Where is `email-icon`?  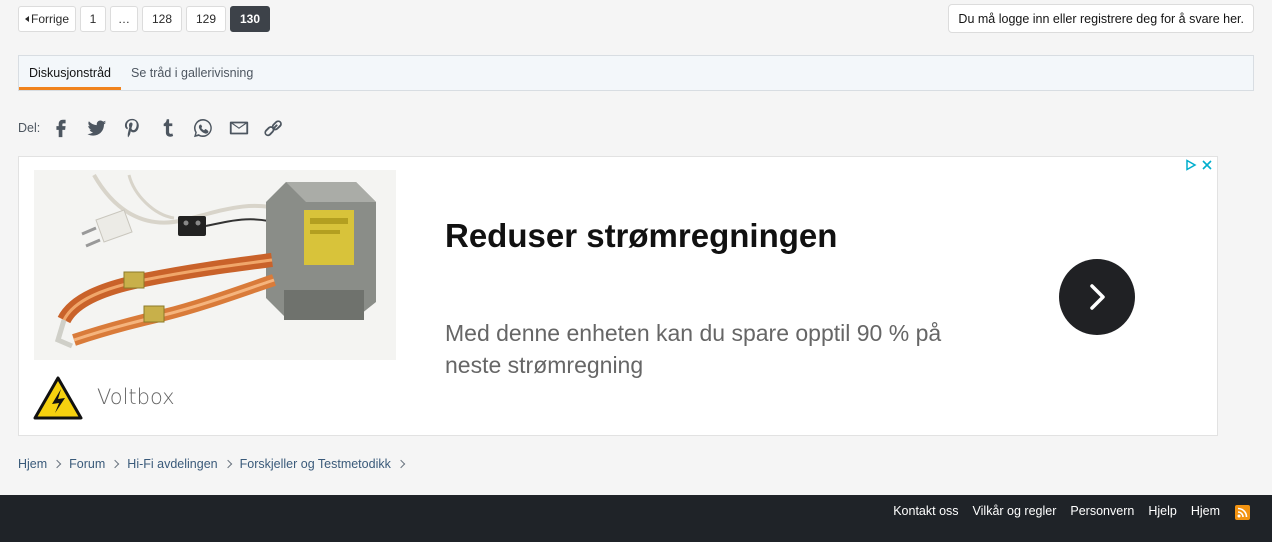 email-icon is located at coordinates (239, 128).